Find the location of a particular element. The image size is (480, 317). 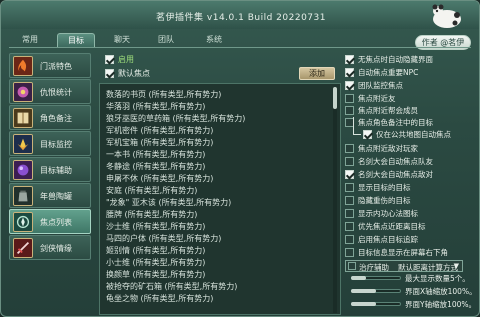

option-nearby-friend: 焦点附近友 is located at coordinates (370, 98).